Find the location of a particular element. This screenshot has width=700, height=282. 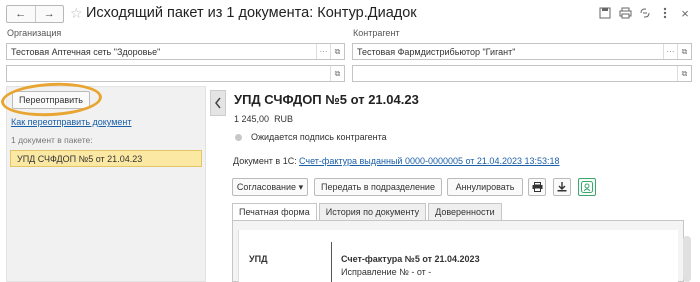

documents-count-label: 1 документ в пакете: is located at coordinates (52, 140).